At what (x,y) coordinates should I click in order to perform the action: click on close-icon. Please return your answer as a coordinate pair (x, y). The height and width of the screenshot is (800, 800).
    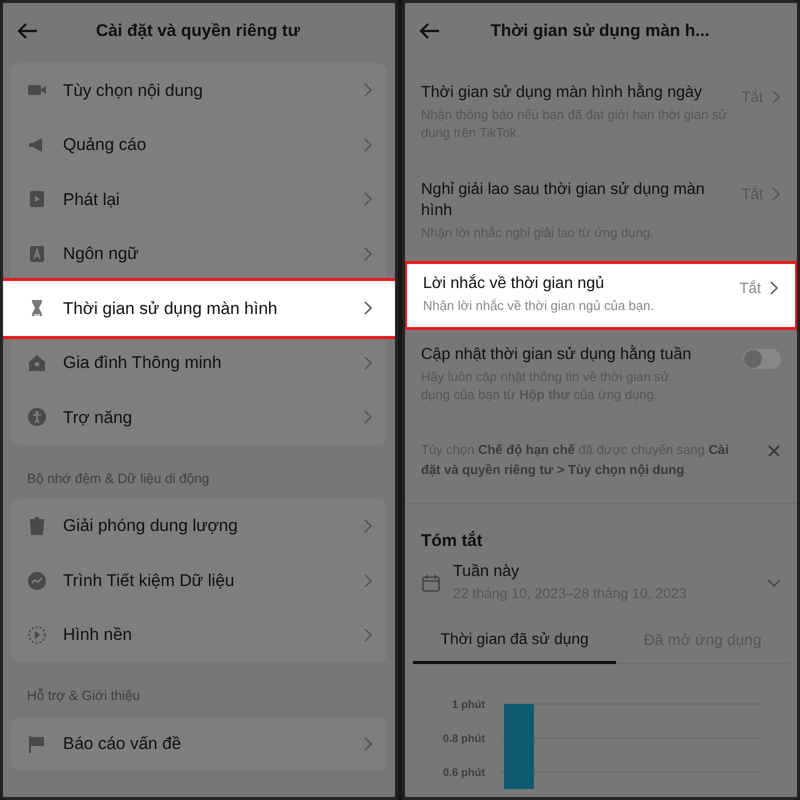
    Looking at the image, I should click on (774, 451).